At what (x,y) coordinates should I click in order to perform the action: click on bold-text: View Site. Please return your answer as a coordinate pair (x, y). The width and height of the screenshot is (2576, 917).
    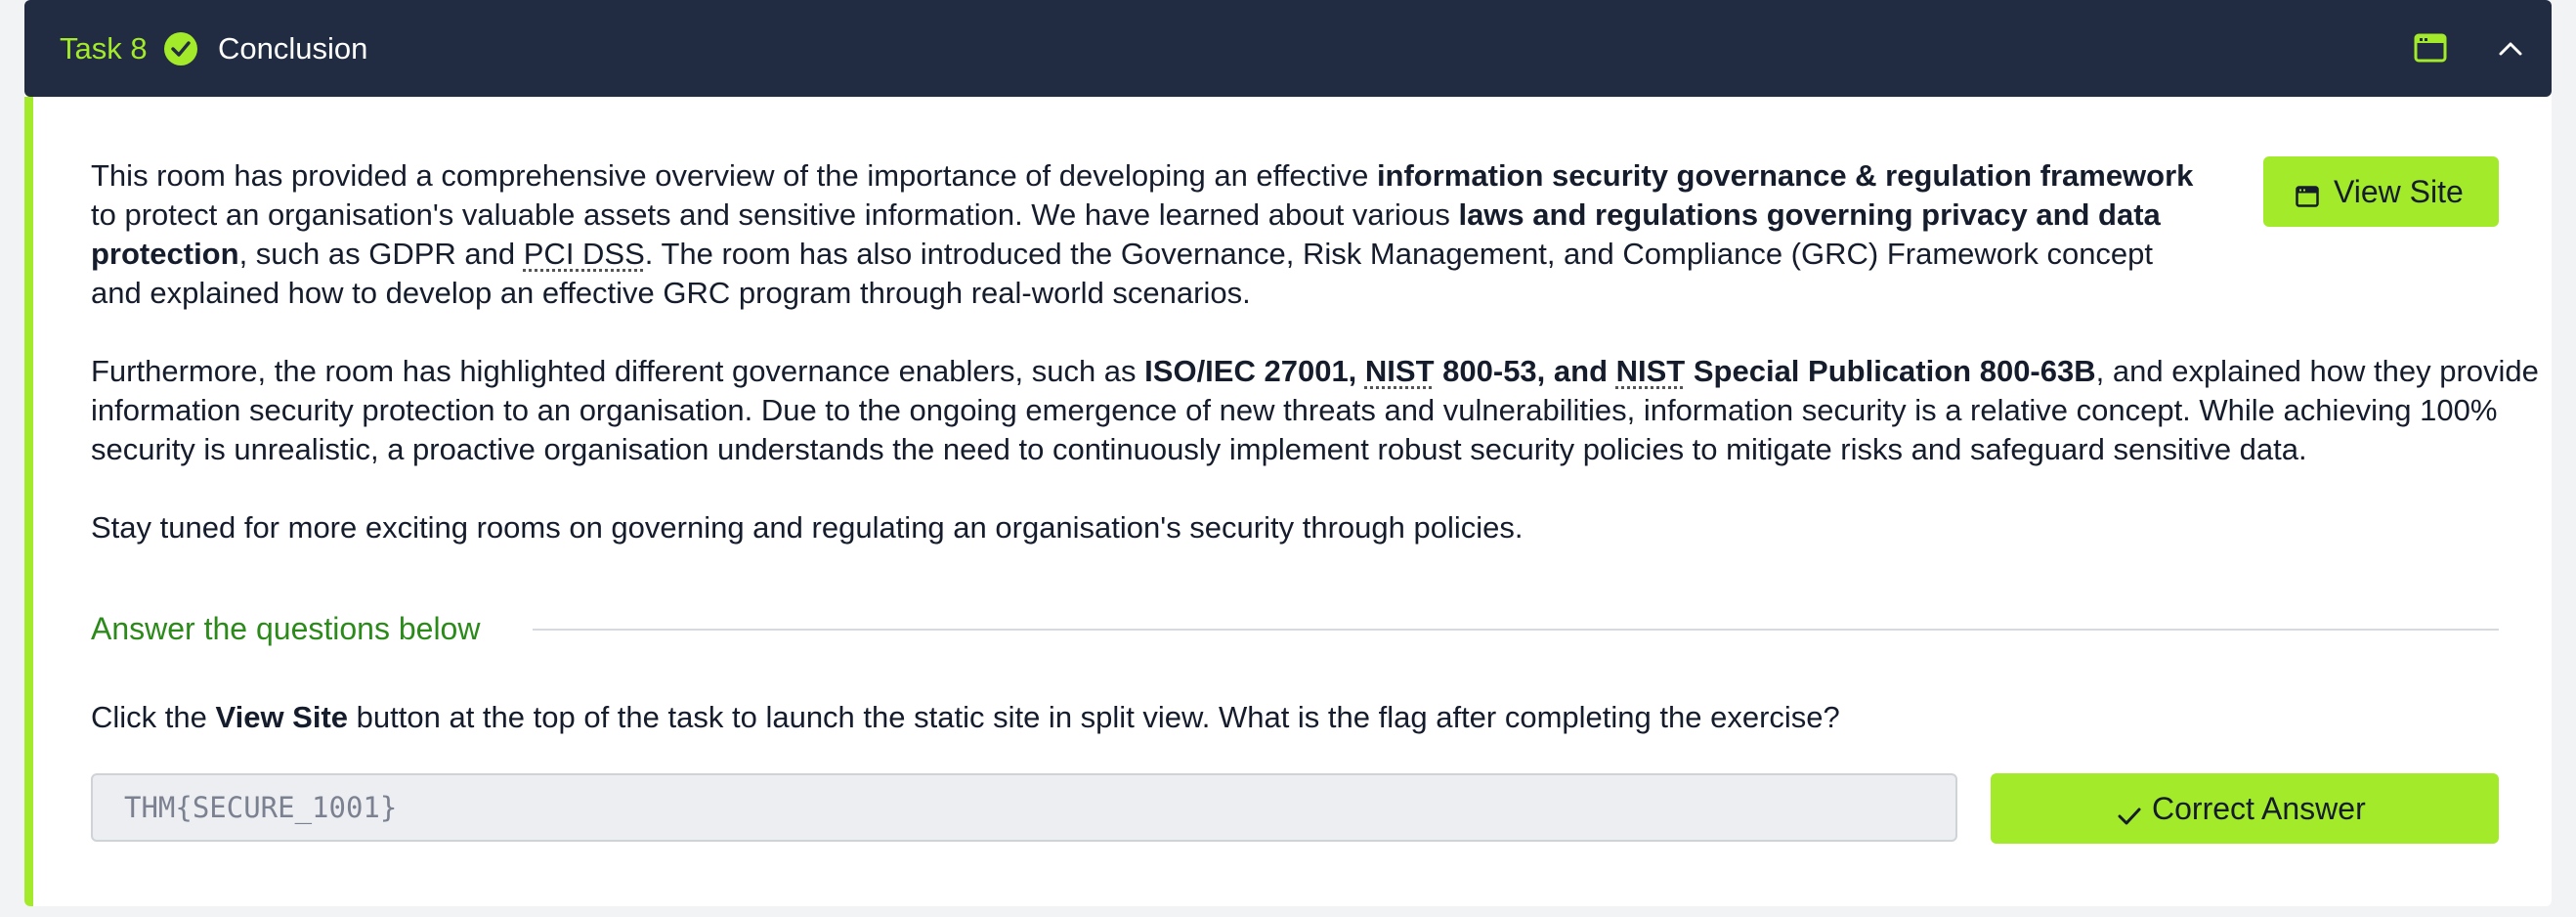
    Looking at the image, I should click on (282, 717).